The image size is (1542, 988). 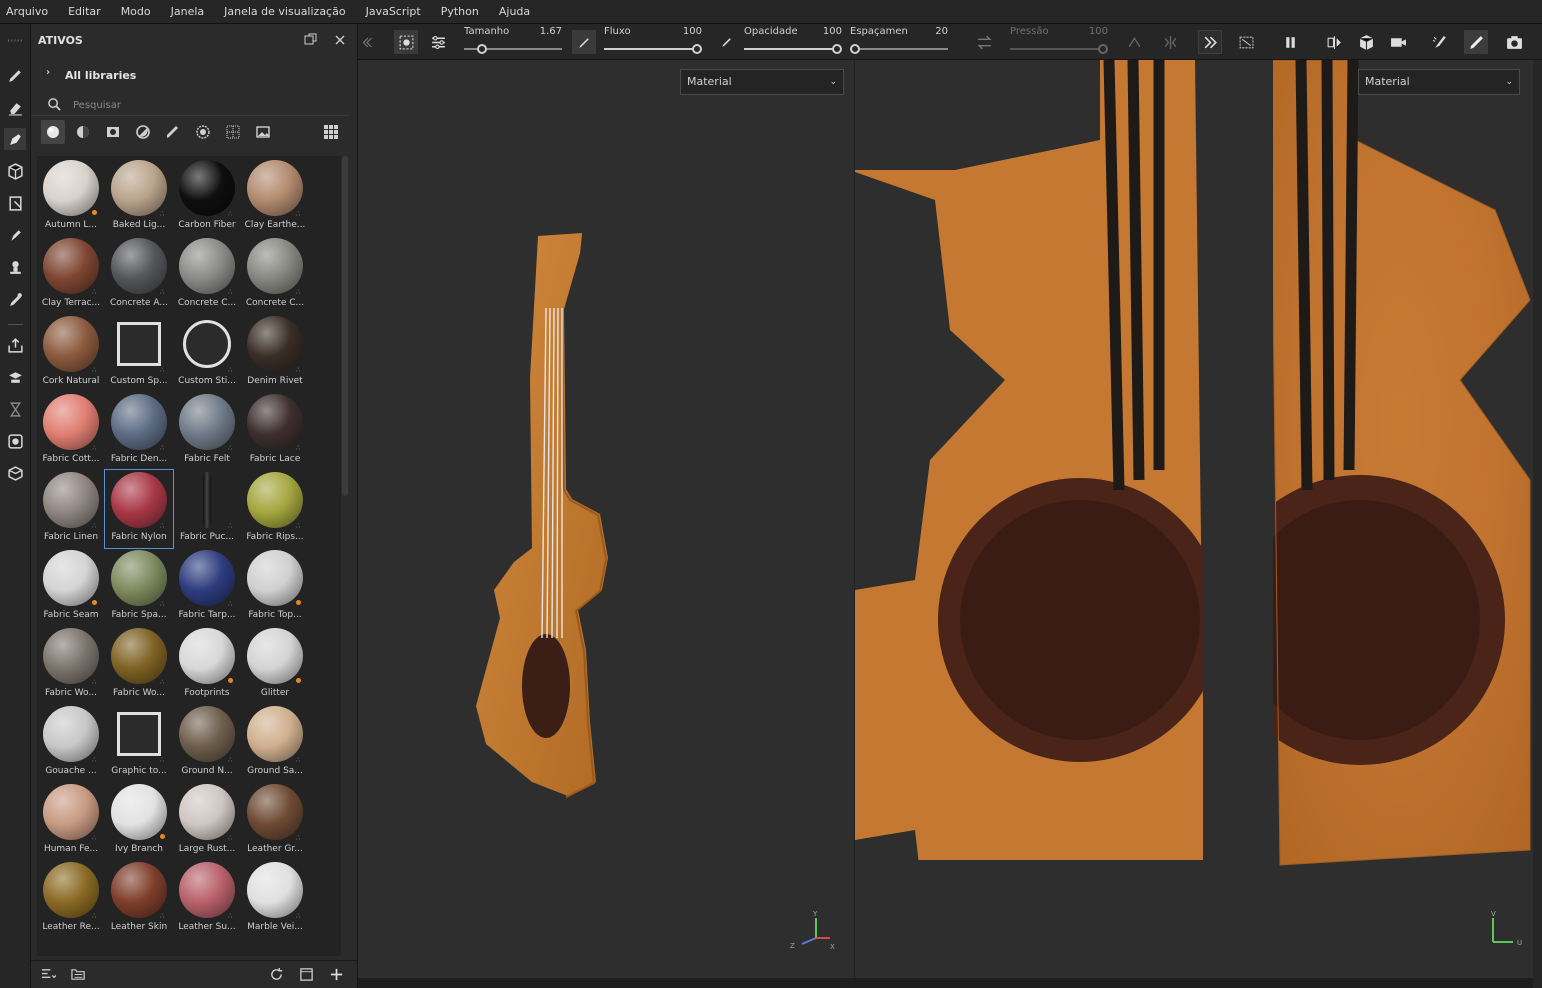 I want to click on asset-item: Baked Lig... ∴, so click(x=139, y=197).